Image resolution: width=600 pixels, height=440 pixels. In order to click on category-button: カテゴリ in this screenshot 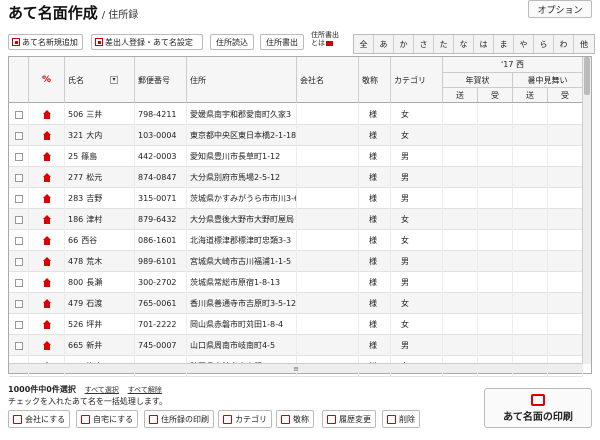, I will do `click(245, 419)`.